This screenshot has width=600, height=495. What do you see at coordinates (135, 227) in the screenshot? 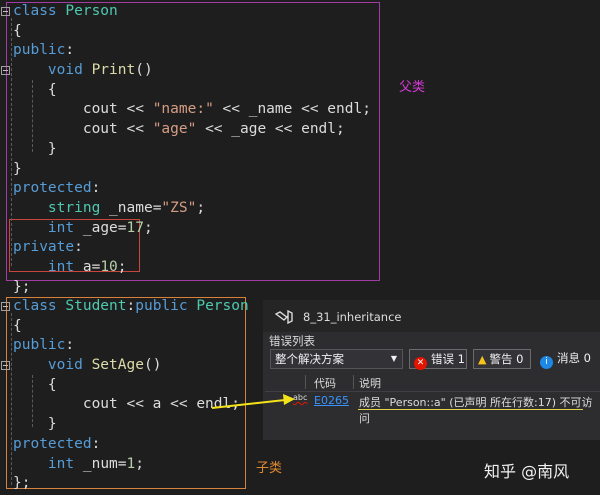
I see `code-token: 17` at bounding box center [135, 227].